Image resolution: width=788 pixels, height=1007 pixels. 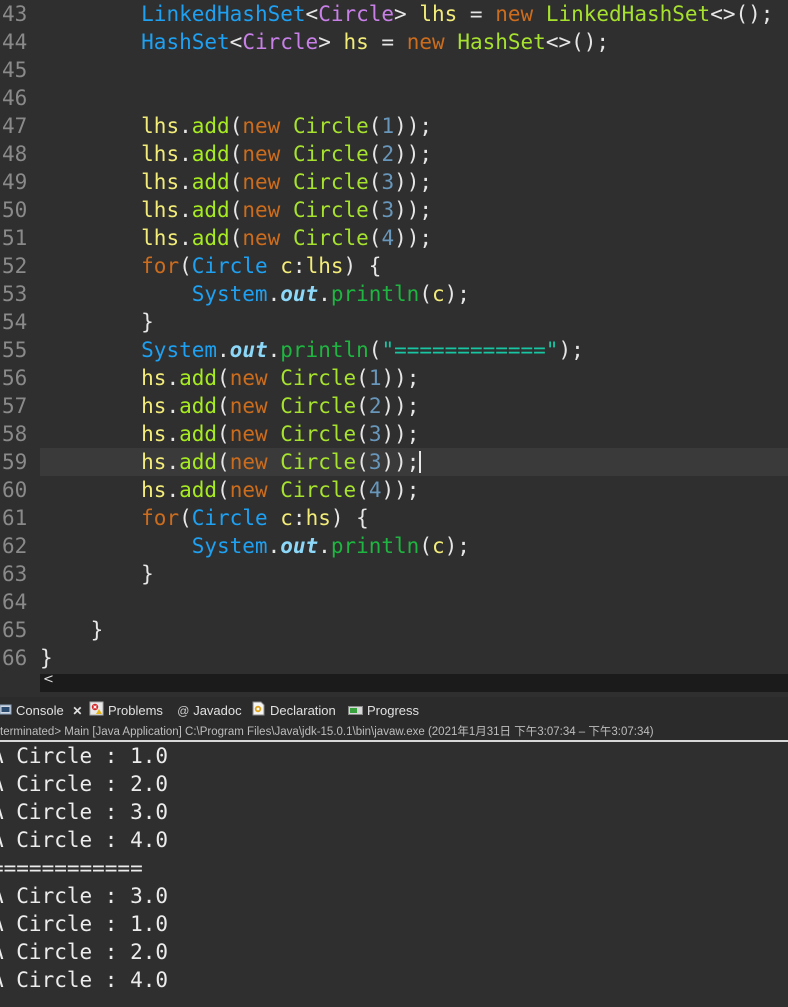 What do you see at coordinates (15, 602) in the screenshot?
I see `line-number: 64` at bounding box center [15, 602].